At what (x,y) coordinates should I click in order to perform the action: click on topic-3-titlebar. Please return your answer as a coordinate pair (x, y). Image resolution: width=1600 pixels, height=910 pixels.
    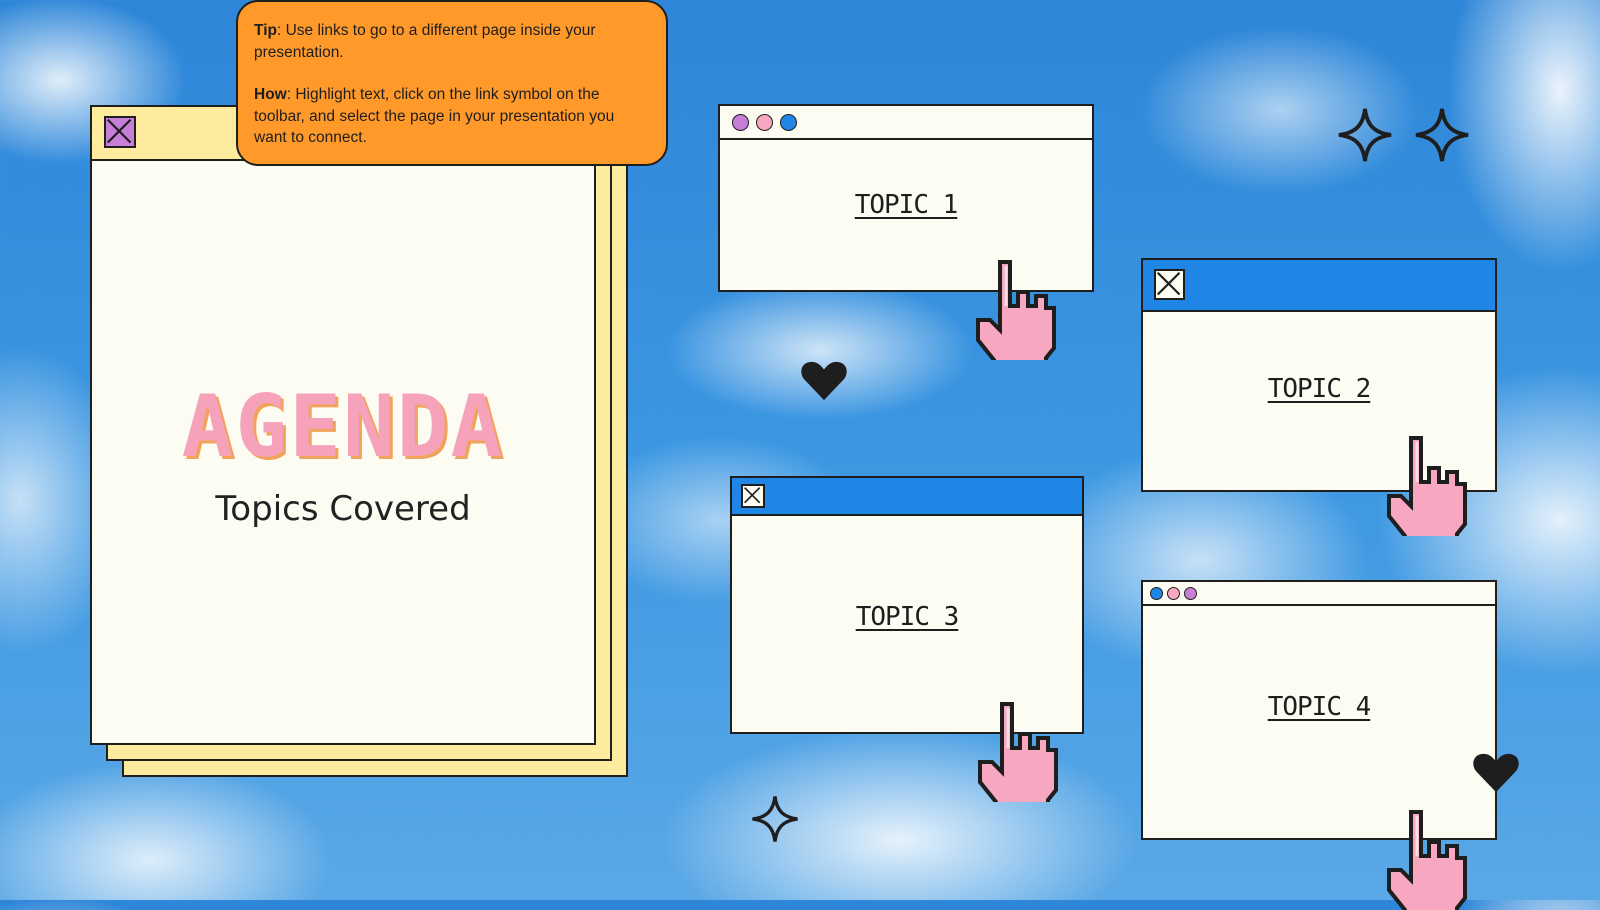
    Looking at the image, I should click on (907, 497).